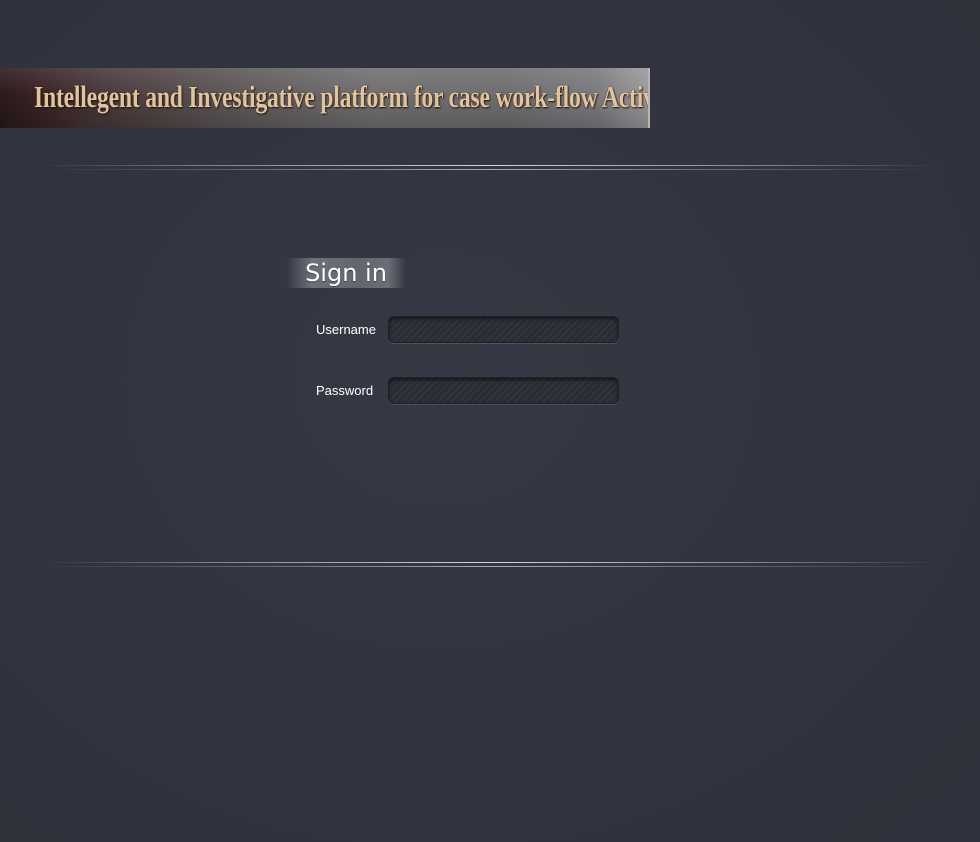 The width and height of the screenshot is (980, 842). What do you see at coordinates (503, 329) in the screenshot?
I see `username-input` at bounding box center [503, 329].